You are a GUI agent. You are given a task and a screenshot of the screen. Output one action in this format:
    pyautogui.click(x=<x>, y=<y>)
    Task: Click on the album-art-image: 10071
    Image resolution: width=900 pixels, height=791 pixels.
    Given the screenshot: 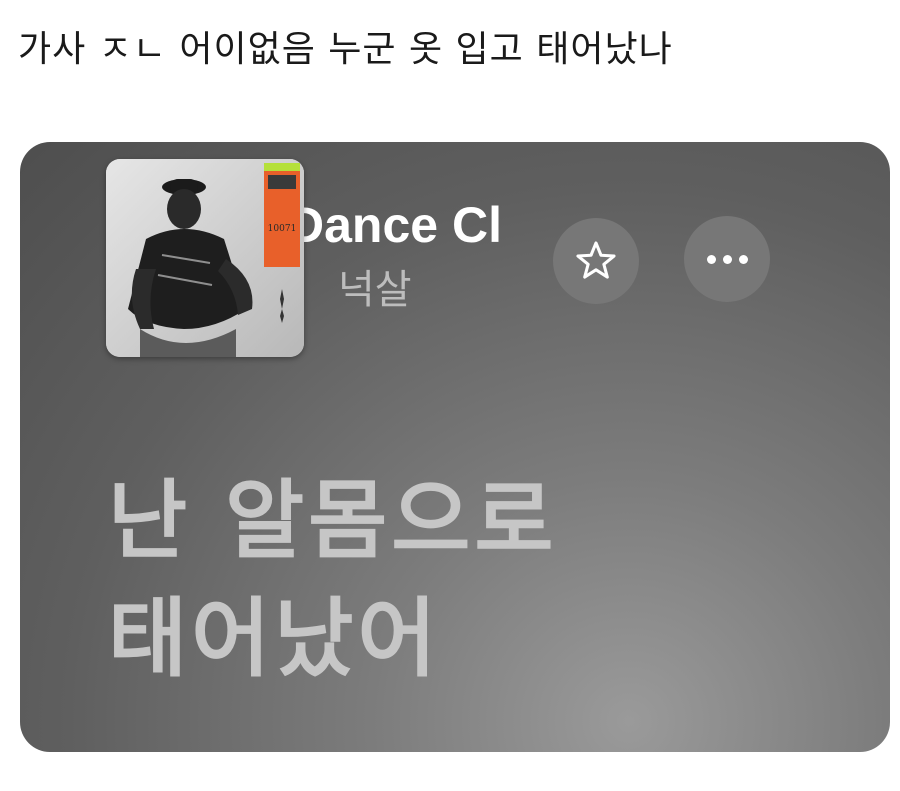 What is the action you would take?
    pyautogui.click(x=205, y=258)
    